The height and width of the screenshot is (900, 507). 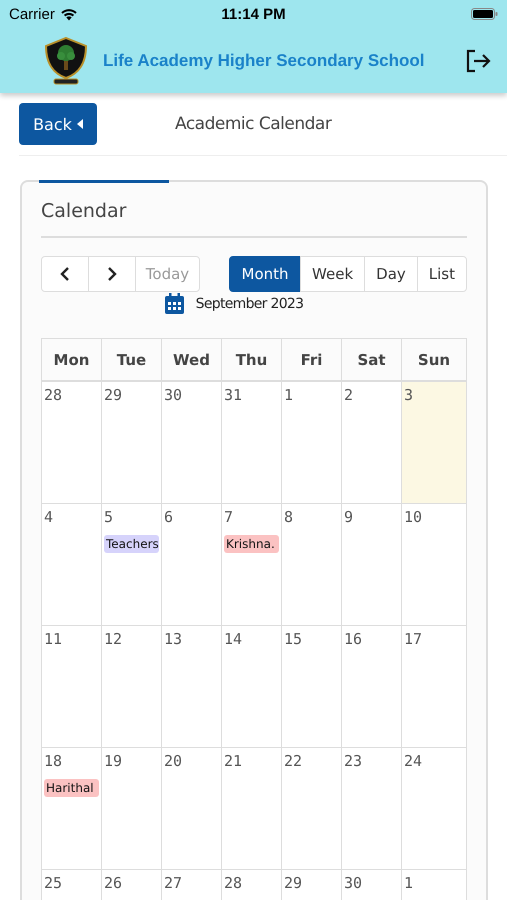 What do you see at coordinates (233, 639) in the screenshot?
I see `day-number: 14` at bounding box center [233, 639].